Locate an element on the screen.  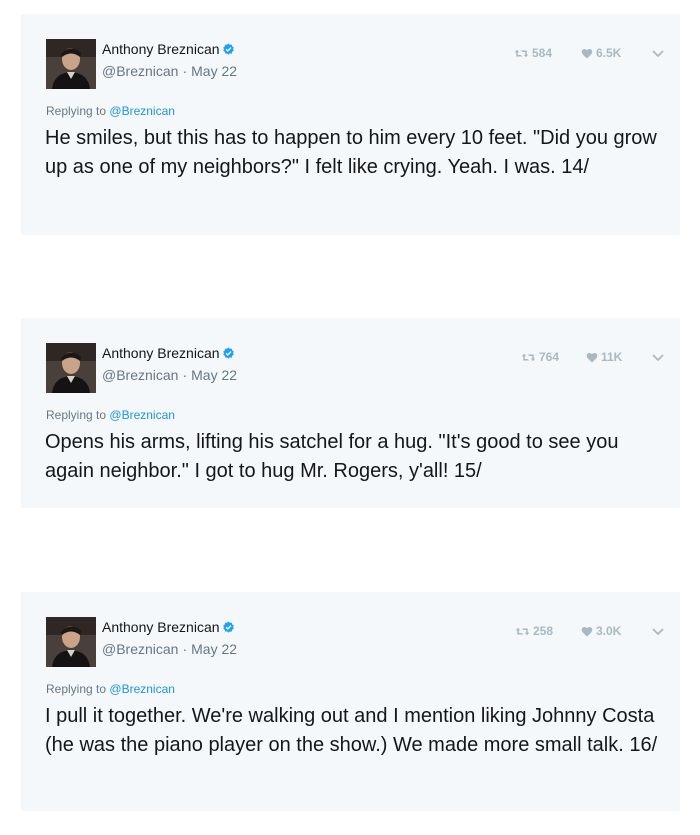
retweet-count: 764 is located at coordinates (540, 357).